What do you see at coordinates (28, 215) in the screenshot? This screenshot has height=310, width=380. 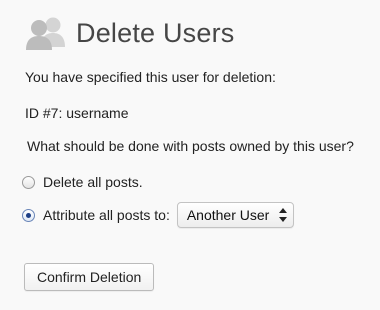 I see `attribute-posts-radio` at bounding box center [28, 215].